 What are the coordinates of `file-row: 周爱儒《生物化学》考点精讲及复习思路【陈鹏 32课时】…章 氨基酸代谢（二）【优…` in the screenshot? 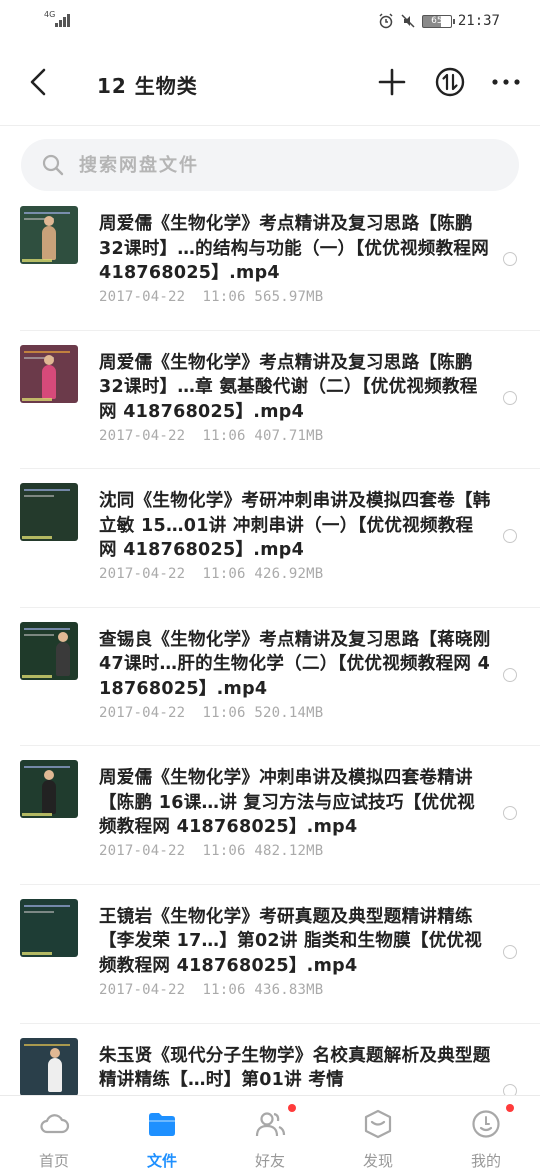 It's located at (280, 400).